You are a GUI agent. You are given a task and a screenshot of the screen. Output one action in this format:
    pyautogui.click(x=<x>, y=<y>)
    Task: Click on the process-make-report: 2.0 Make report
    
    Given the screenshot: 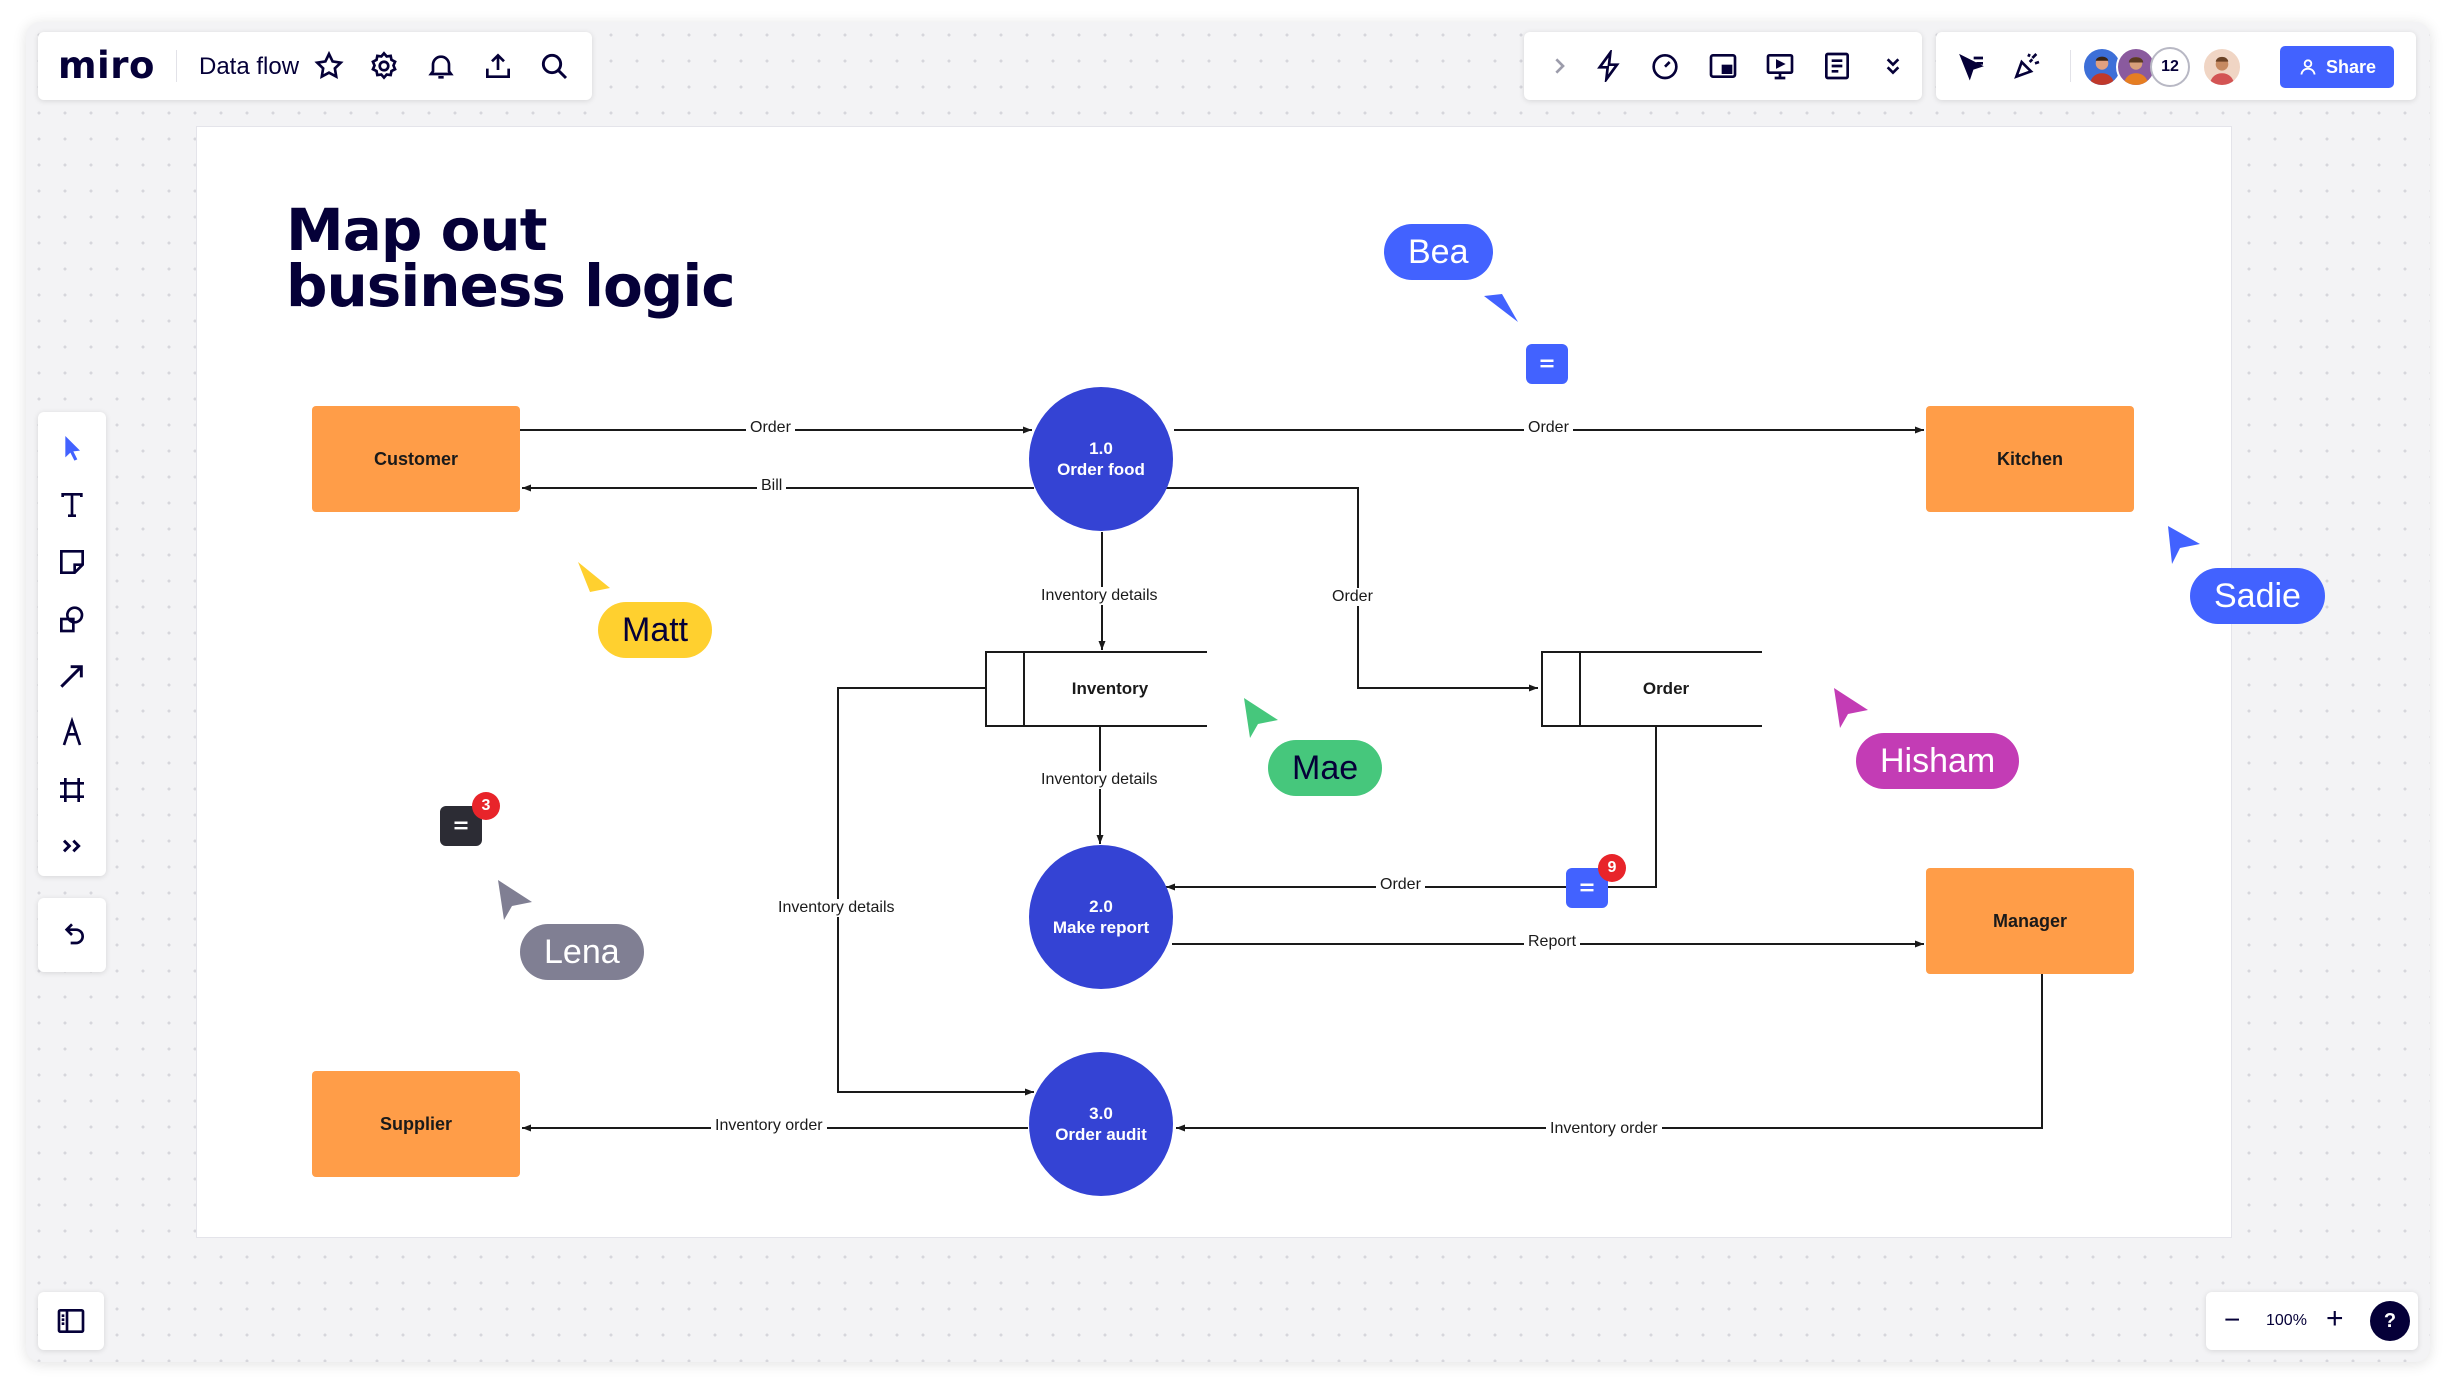 What is the action you would take?
    pyautogui.click(x=1101, y=917)
    